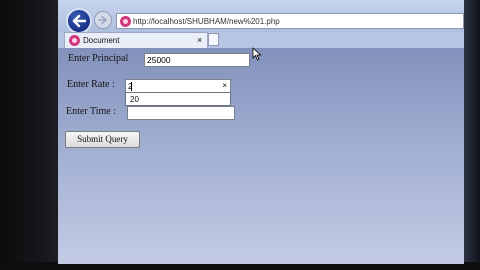 This screenshot has height=270, width=480. I want to click on rate-label: Enter Rate :, so click(91, 84).